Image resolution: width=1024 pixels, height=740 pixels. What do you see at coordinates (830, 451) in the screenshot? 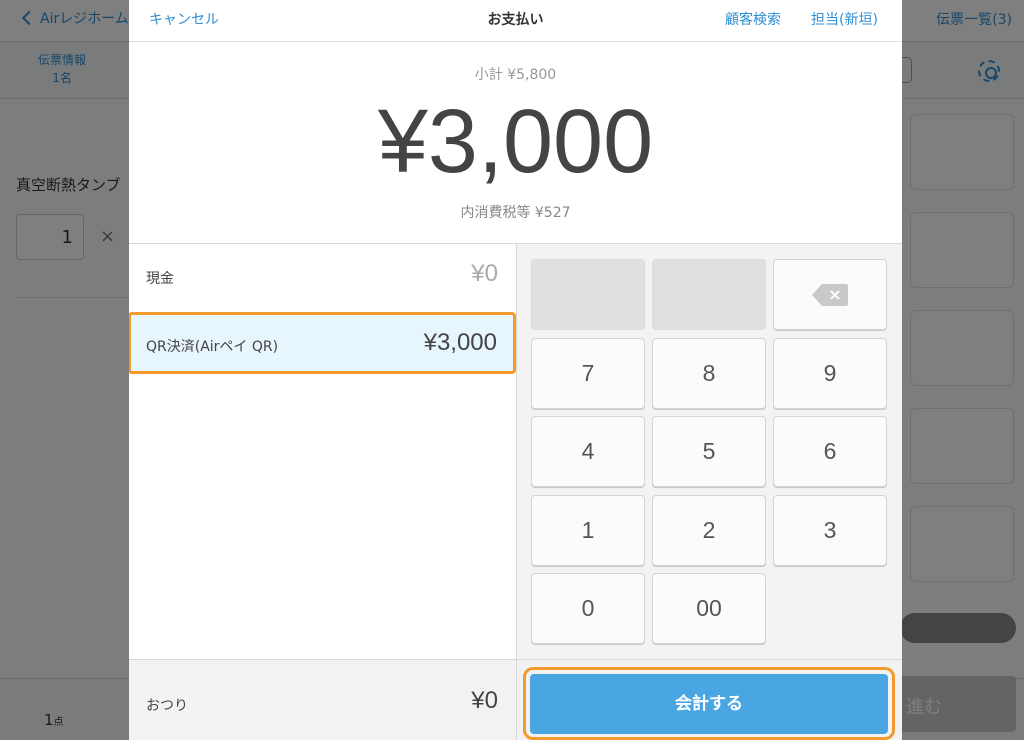
I see `key-6: 6` at bounding box center [830, 451].